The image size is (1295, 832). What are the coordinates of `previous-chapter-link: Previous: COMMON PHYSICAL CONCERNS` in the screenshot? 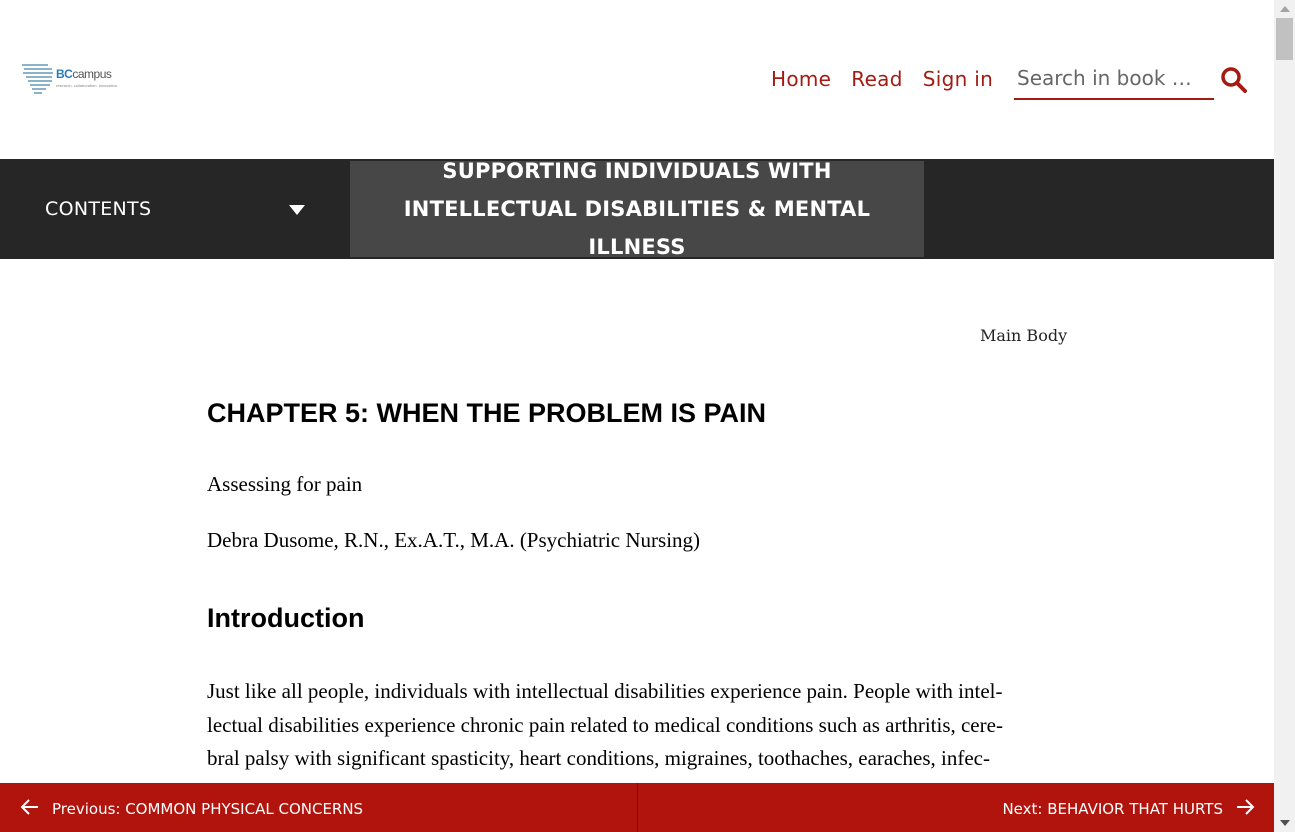 It's located at (318, 807).